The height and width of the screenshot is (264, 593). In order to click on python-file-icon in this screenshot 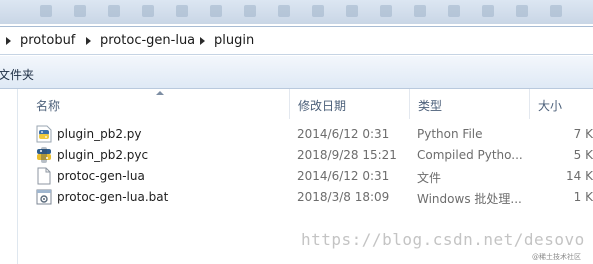, I will do `click(44, 134)`.